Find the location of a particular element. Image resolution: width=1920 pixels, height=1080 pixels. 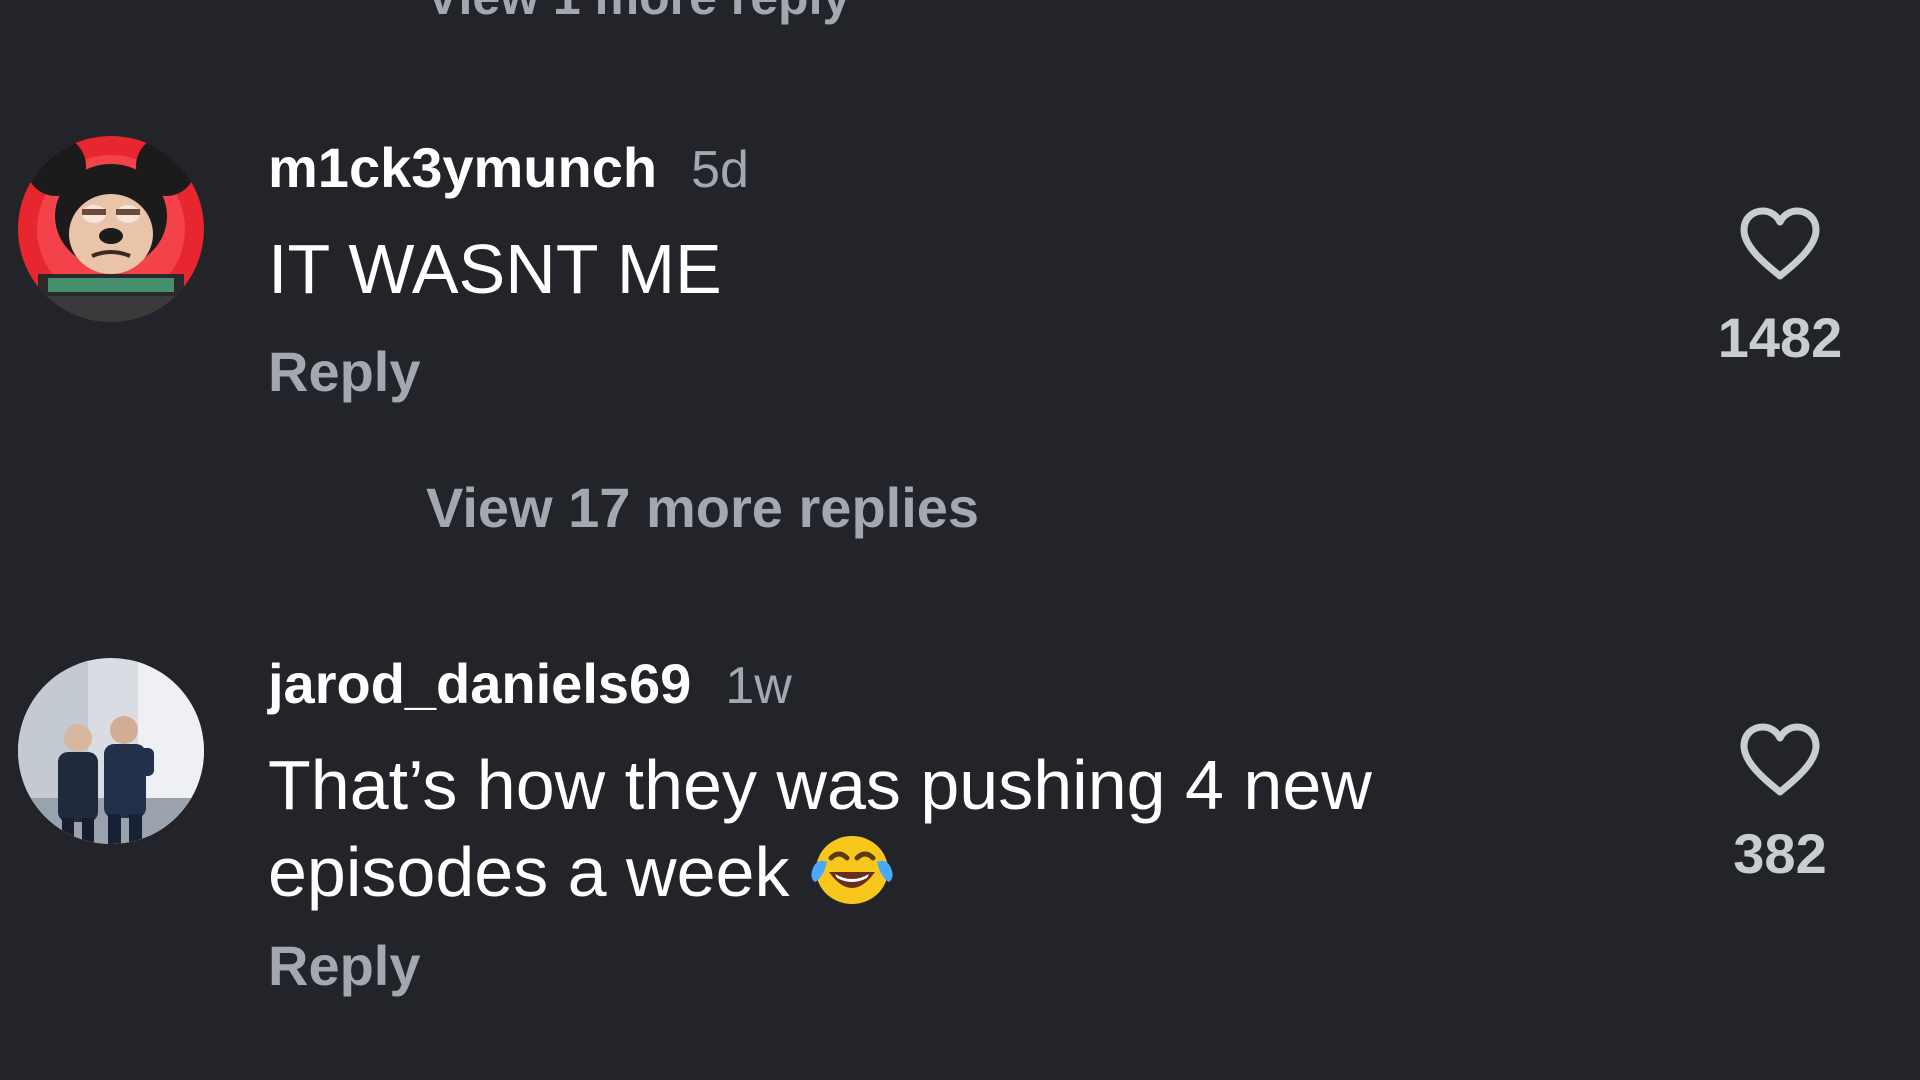

username: jarod_daniels69 is located at coordinates (479, 683).